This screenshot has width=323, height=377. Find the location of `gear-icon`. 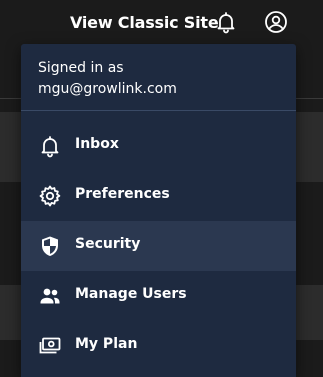

gear-icon is located at coordinates (50, 196).